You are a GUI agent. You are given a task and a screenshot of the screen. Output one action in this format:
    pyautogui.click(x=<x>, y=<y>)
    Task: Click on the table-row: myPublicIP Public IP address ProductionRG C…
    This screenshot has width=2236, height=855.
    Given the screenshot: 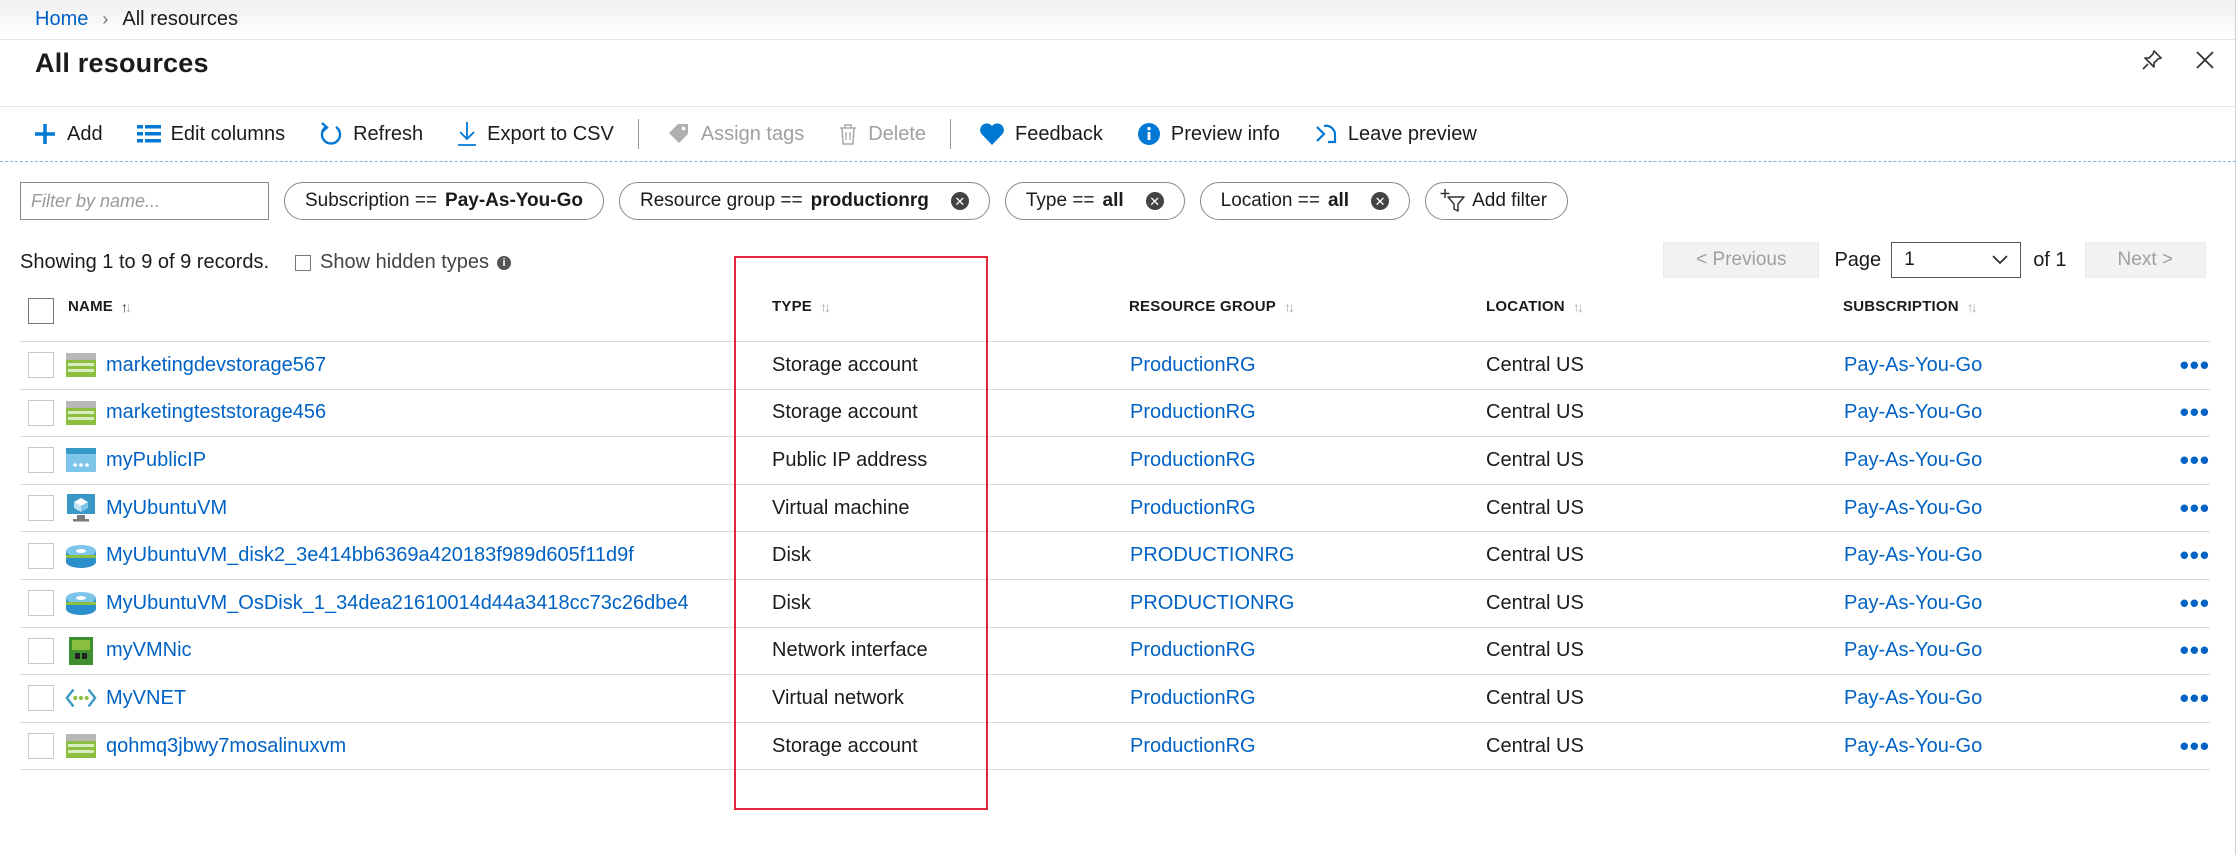 What is the action you would take?
    pyautogui.click(x=1115, y=461)
    